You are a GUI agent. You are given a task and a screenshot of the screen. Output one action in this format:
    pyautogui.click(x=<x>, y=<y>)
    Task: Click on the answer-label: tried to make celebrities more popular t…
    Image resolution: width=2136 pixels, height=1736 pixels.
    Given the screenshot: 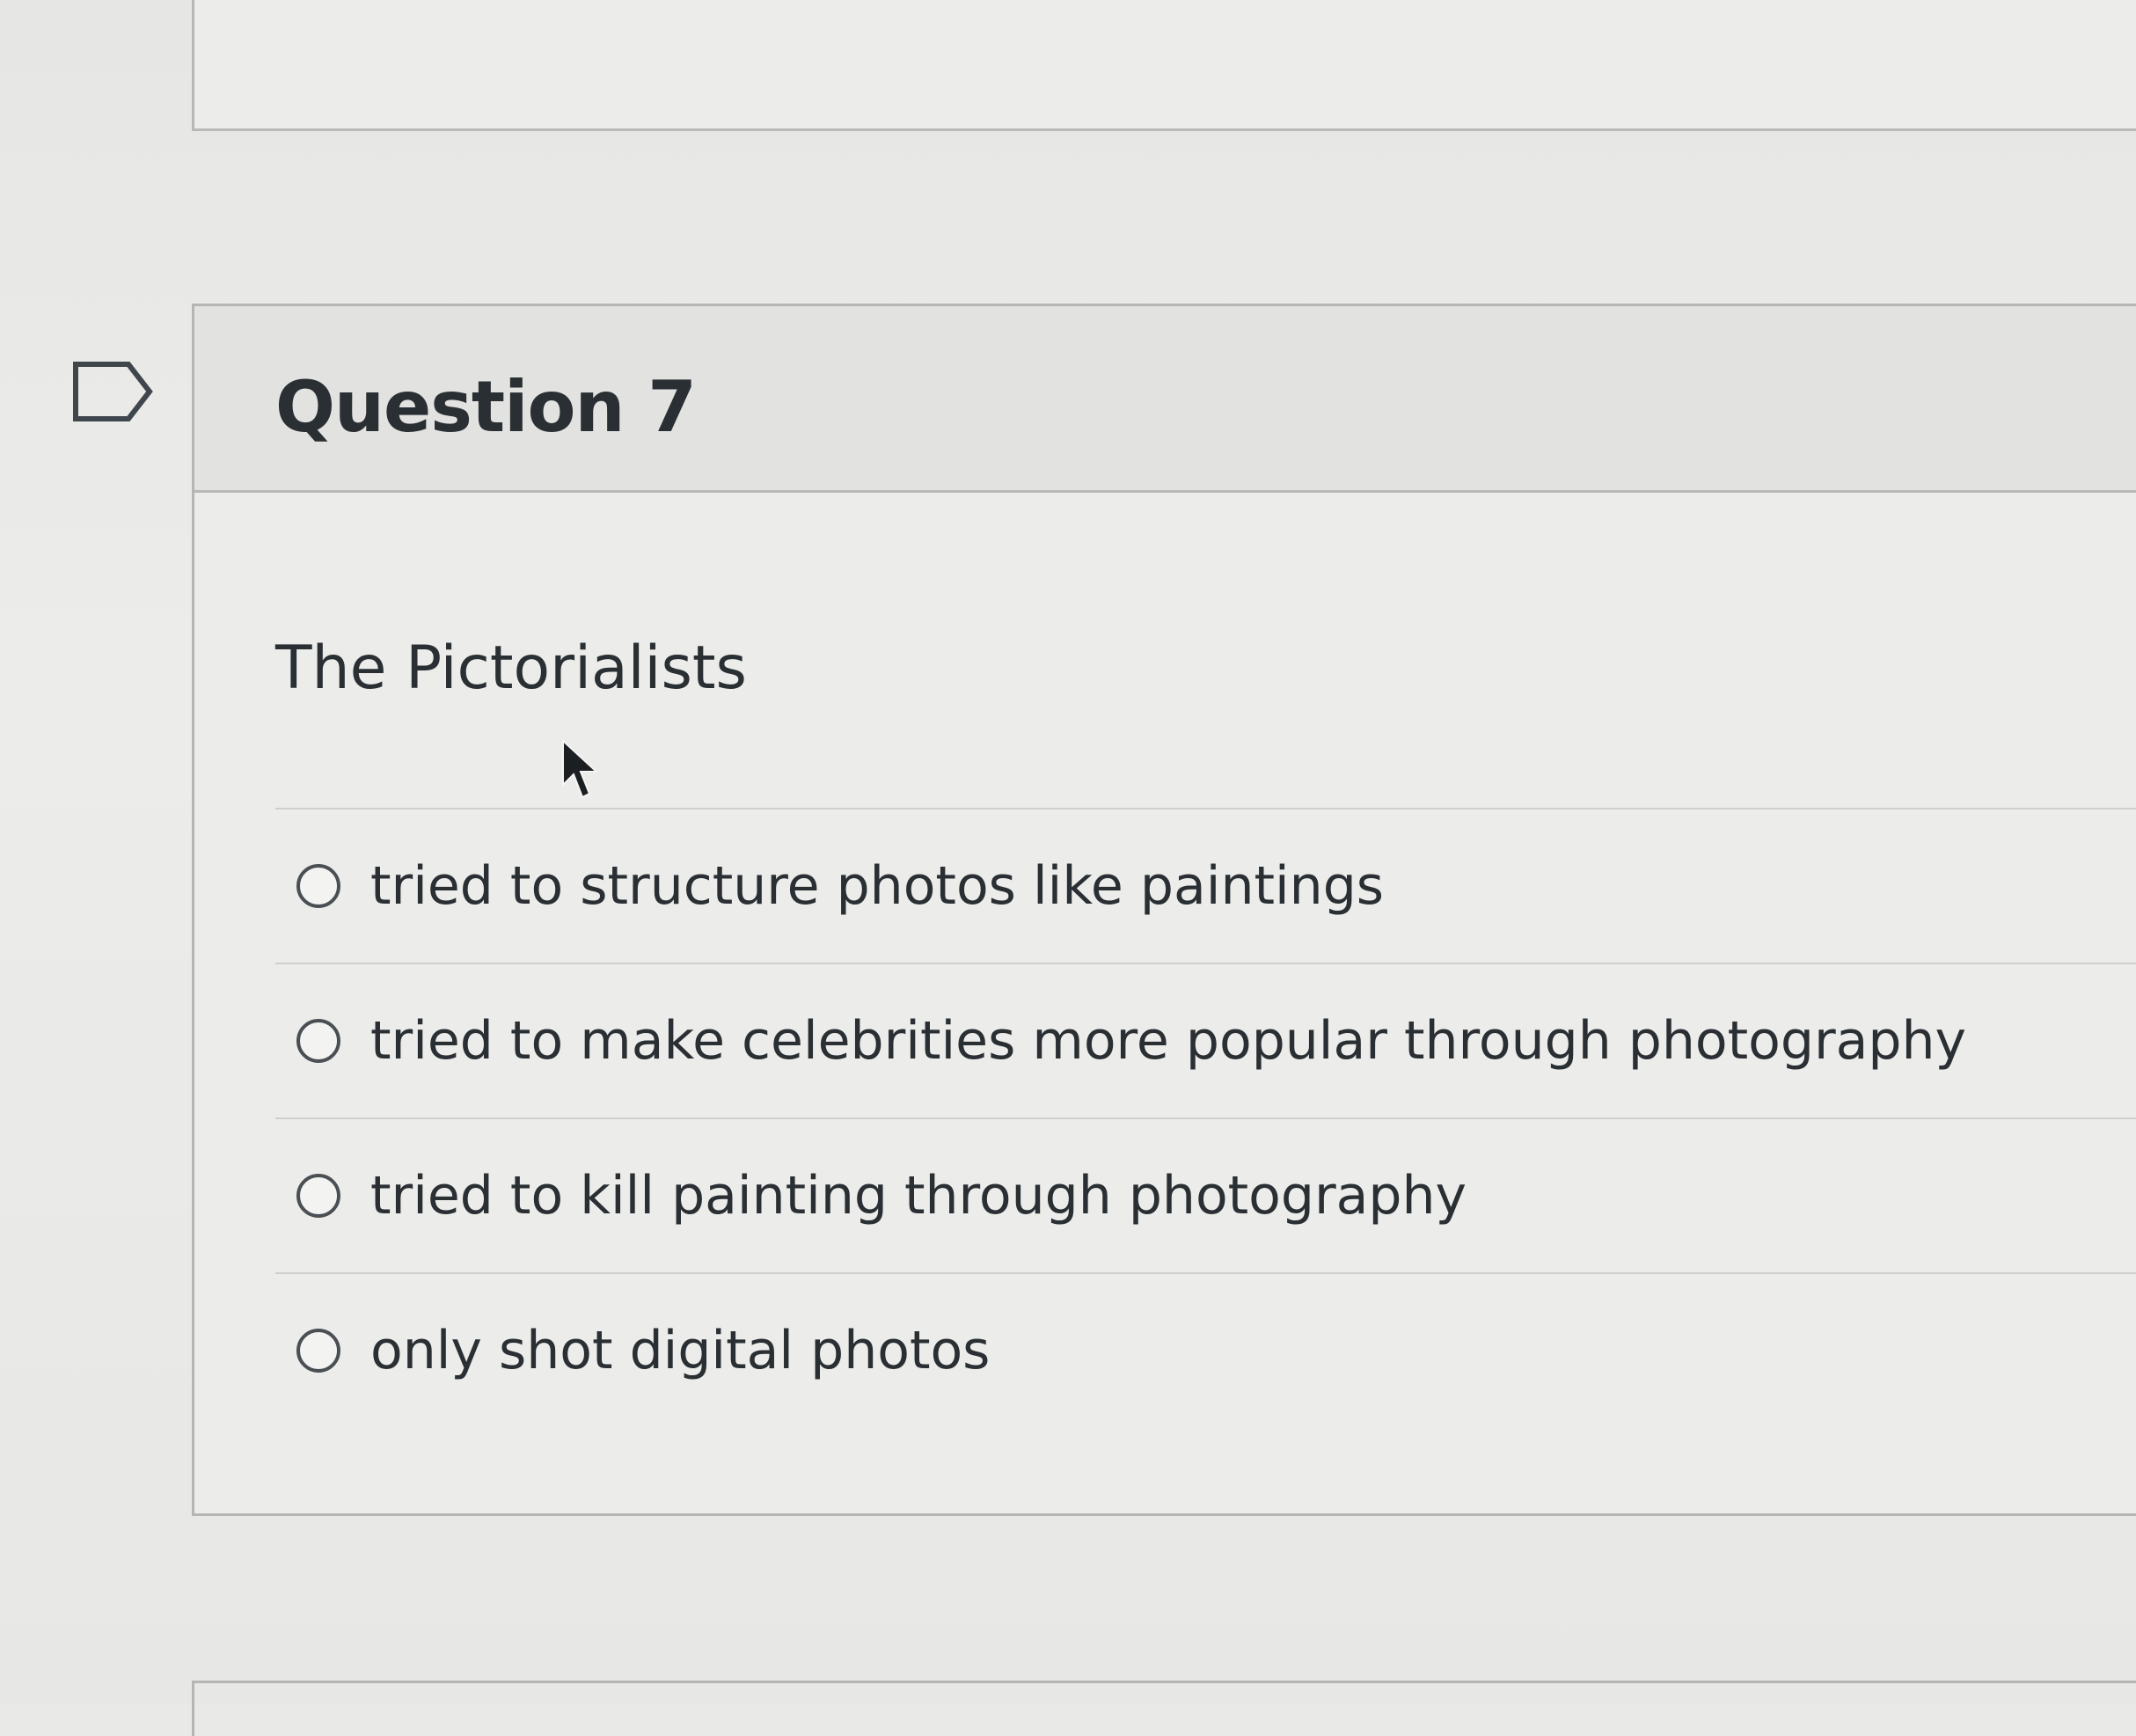 What is the action you would take?
    pyautogui.click(x=1168, y=1041)
    